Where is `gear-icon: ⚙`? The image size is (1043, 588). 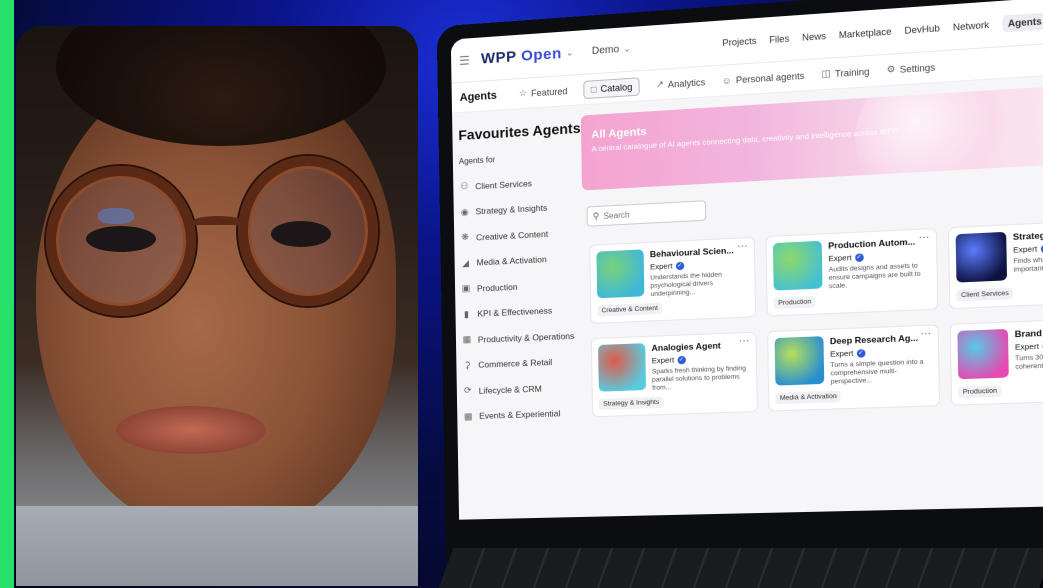 gear-icon: ⚙ is located at coordinates (891, 69).